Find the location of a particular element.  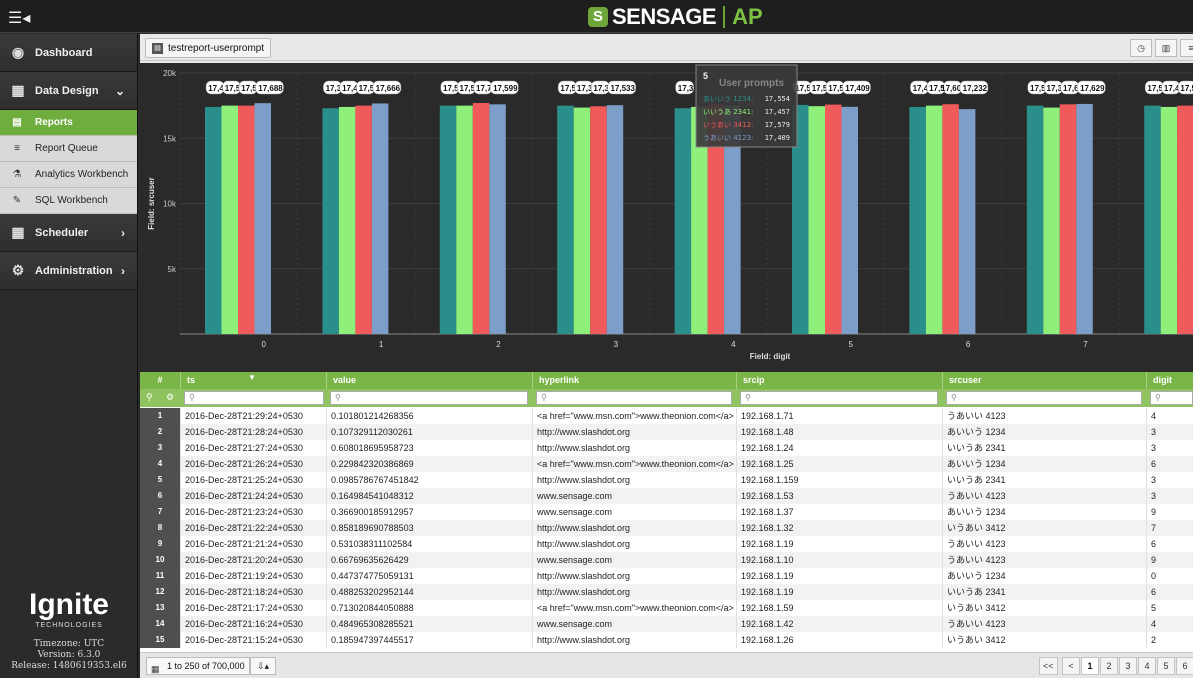

column-header-digit: digit is located at coordinates (1169, 380).